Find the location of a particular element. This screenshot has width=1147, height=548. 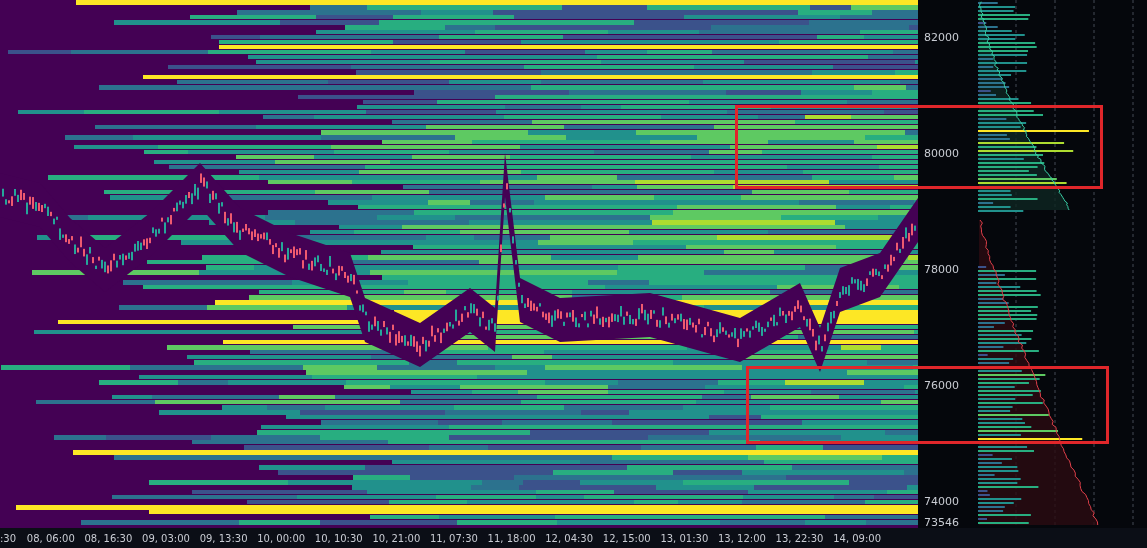

time-label: 10, 10:30 is located at coordinates (338, 538).